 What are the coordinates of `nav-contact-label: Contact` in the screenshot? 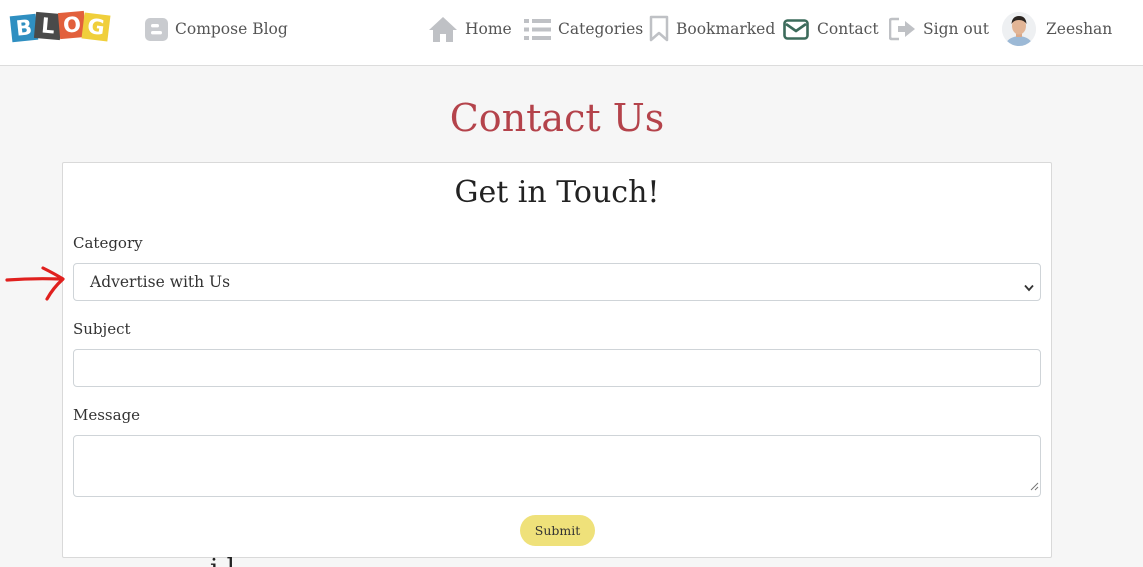 It's located at (848, 29).